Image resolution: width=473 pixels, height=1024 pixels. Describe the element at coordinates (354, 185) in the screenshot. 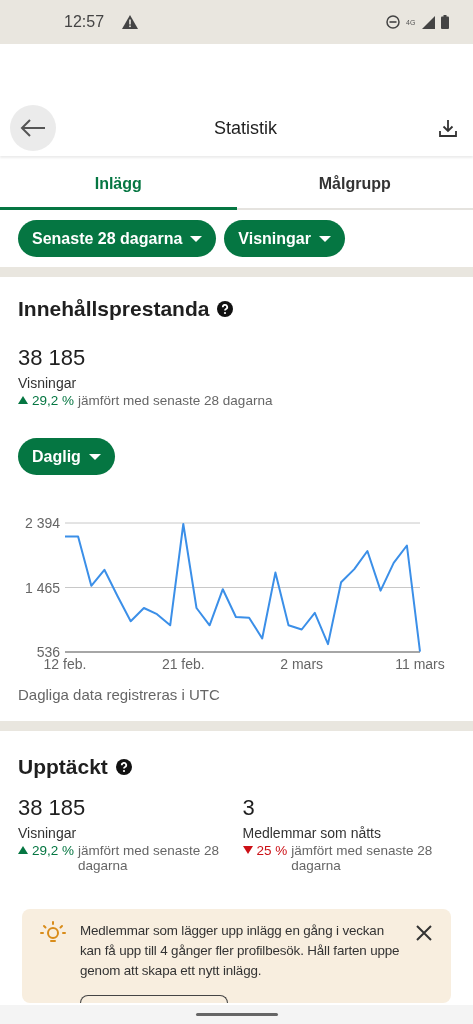

I see `tab: Målgrupp` at that location.